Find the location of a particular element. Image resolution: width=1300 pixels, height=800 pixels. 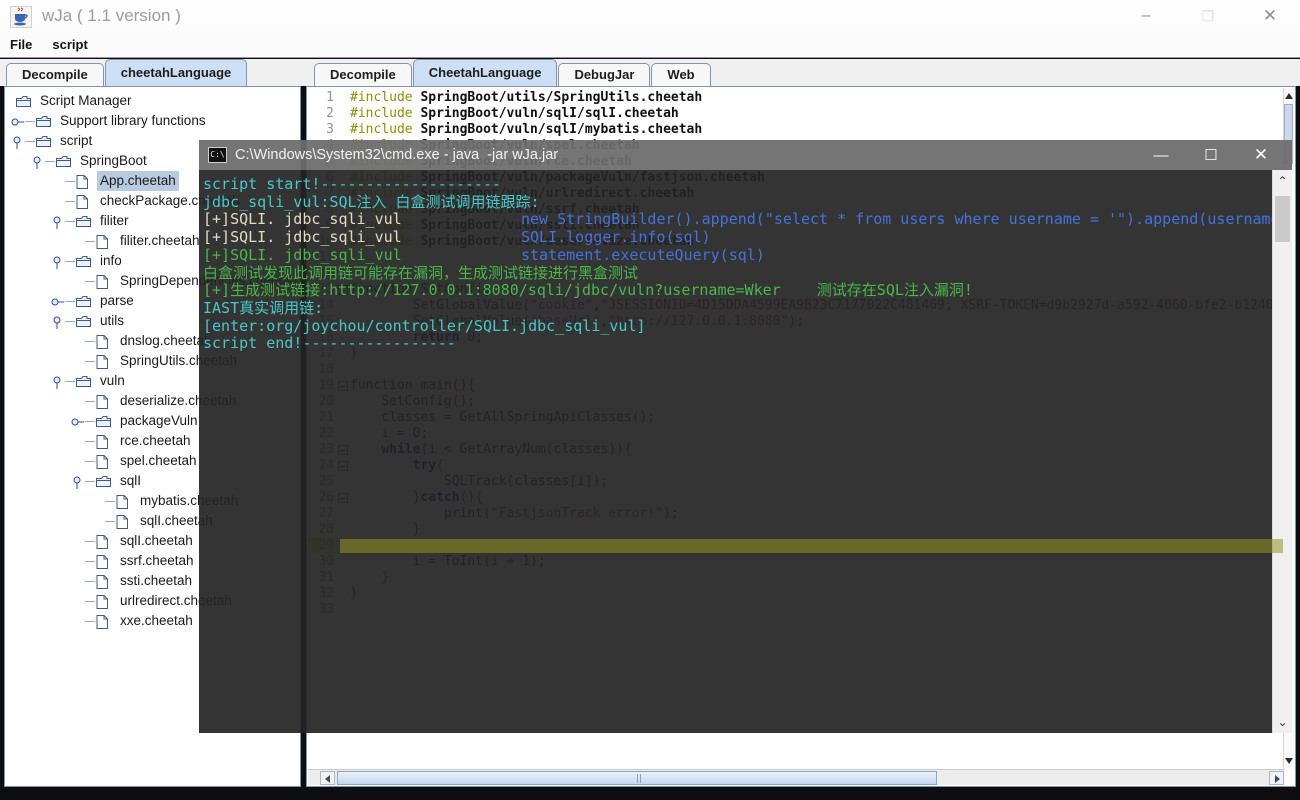

close-button: ✕ is located at coordinates (1270, 16).